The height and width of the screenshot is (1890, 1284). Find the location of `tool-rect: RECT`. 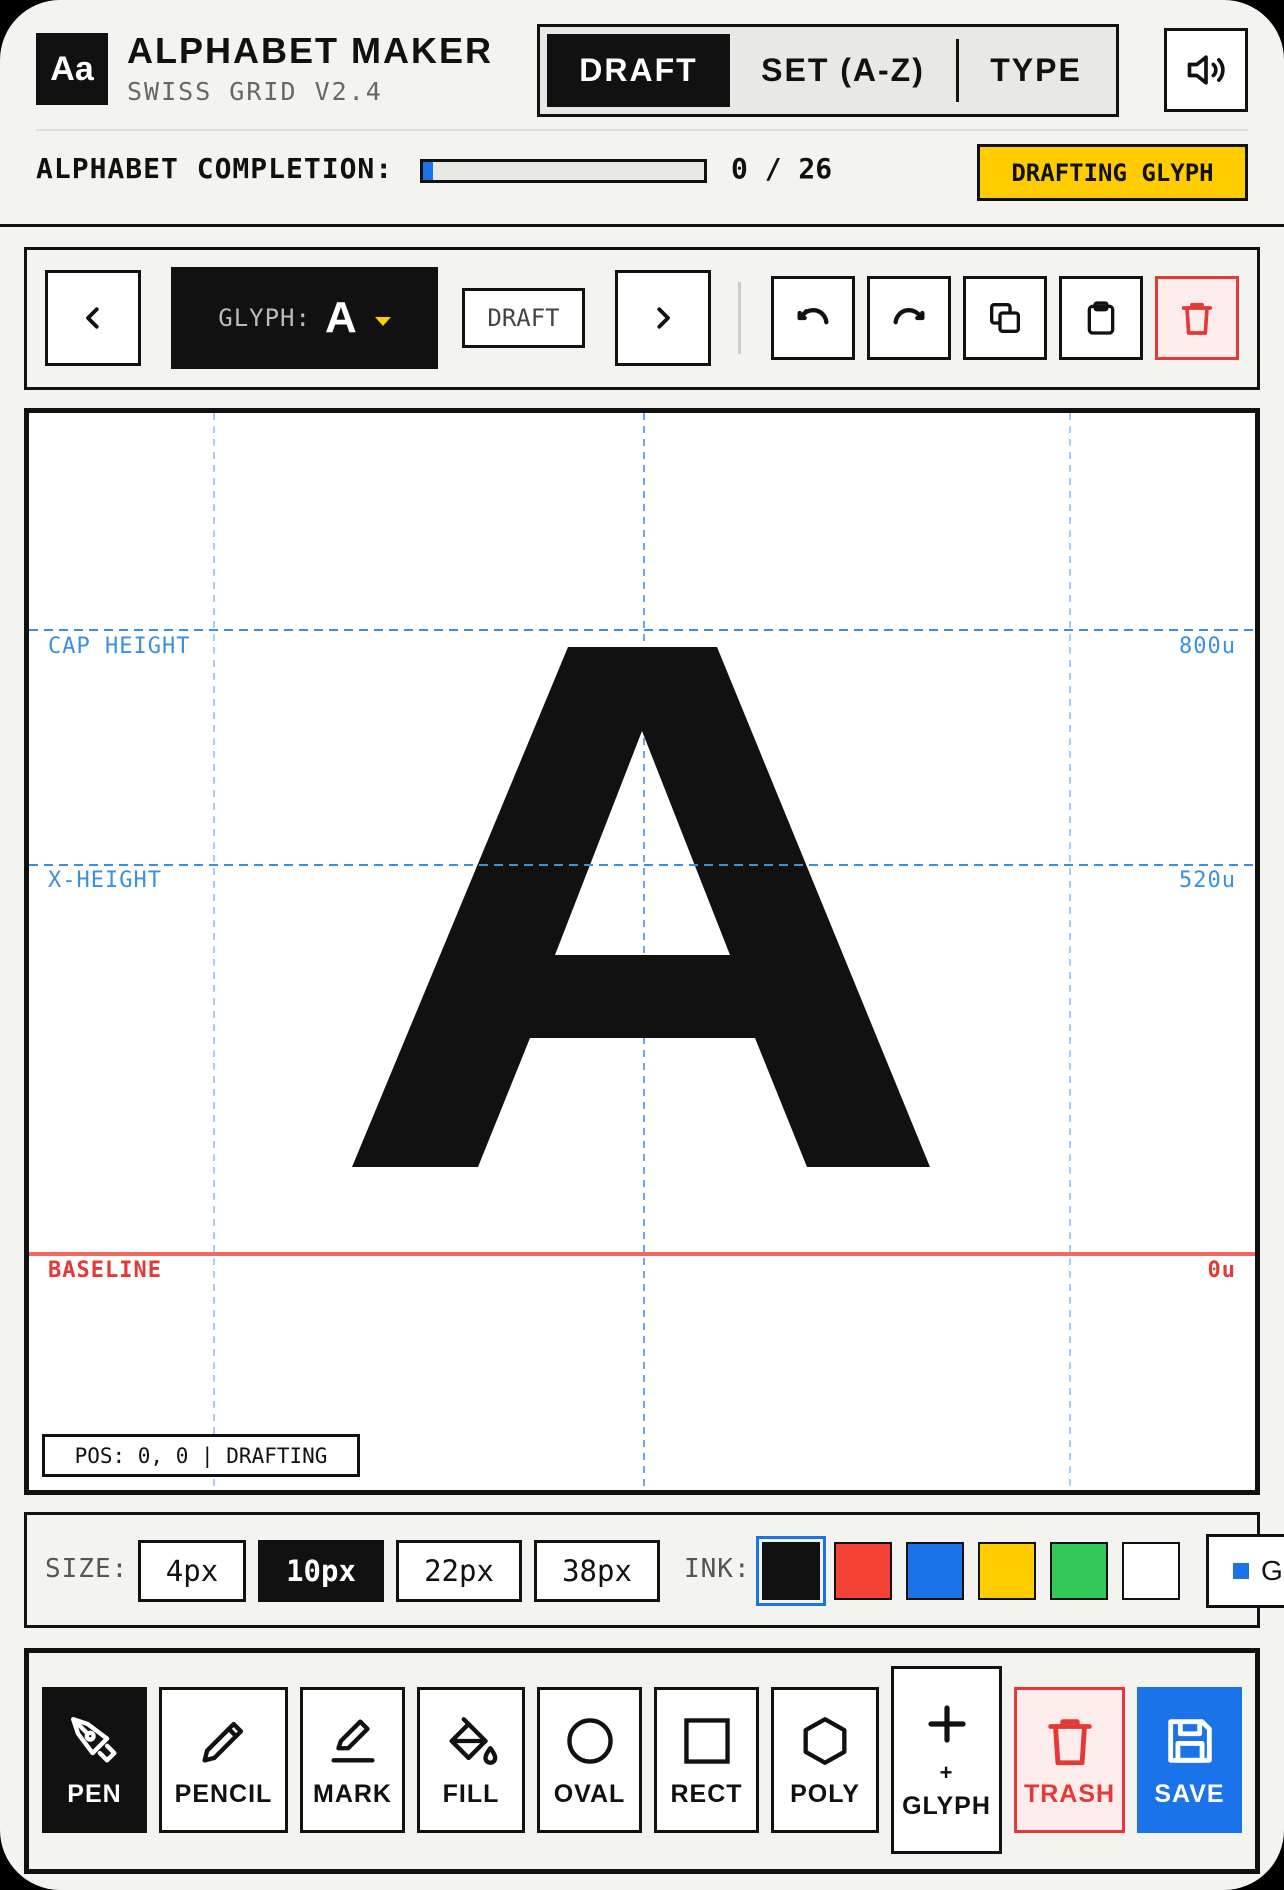

tool-rect: RECT is located at coordinates (706, 1760).